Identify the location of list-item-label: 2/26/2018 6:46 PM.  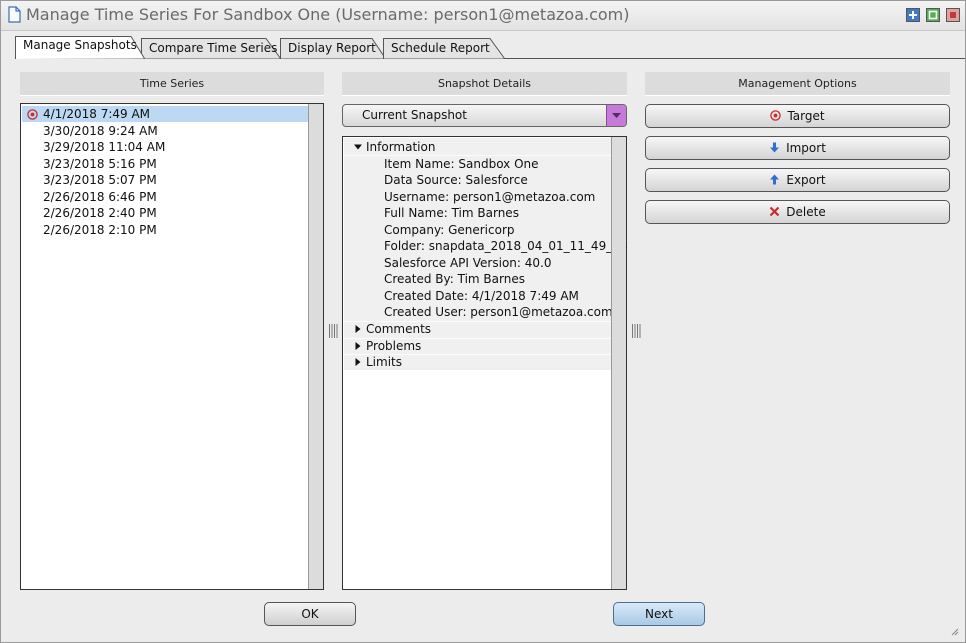
(100, 196).